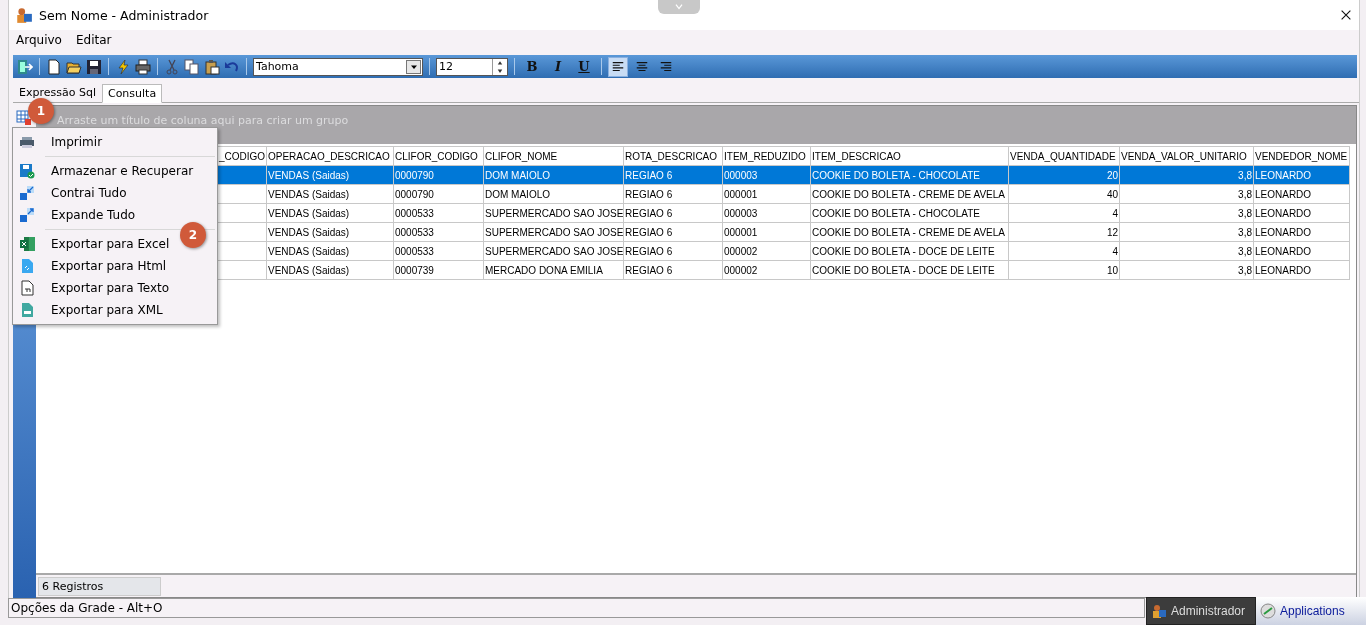 This screenshot has width=1366, height=625. Describe the element at coordinates (74, 215) in the screenshot. I see `menu-item: Expande Tudo` at that location.